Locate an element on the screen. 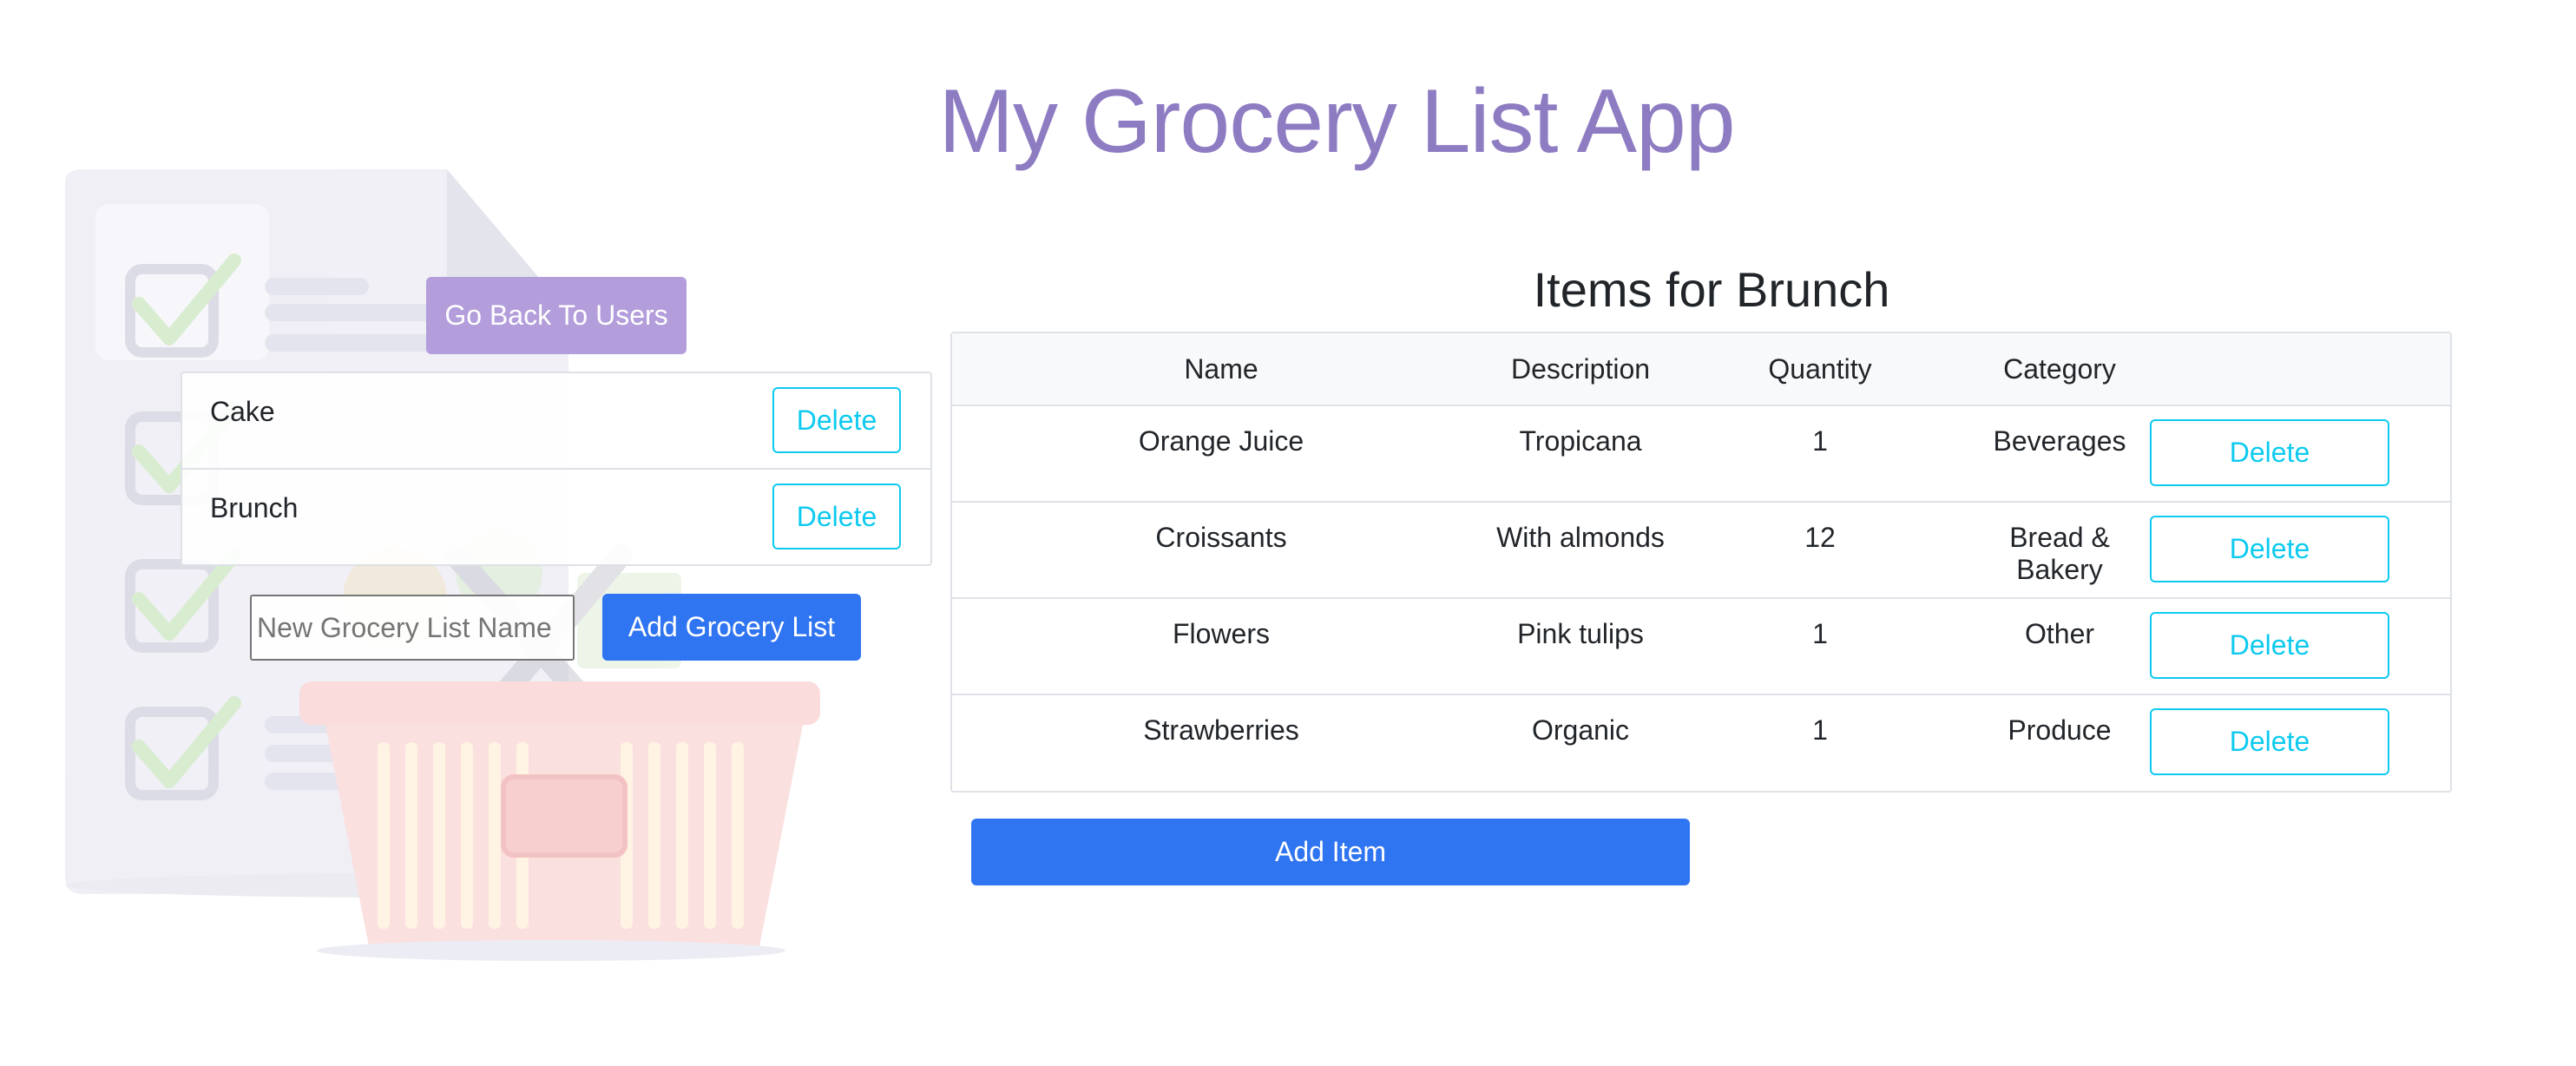 This screenshot has height=1066, width=2576. item-description: With almonds is located at coordinates (1581, 551).